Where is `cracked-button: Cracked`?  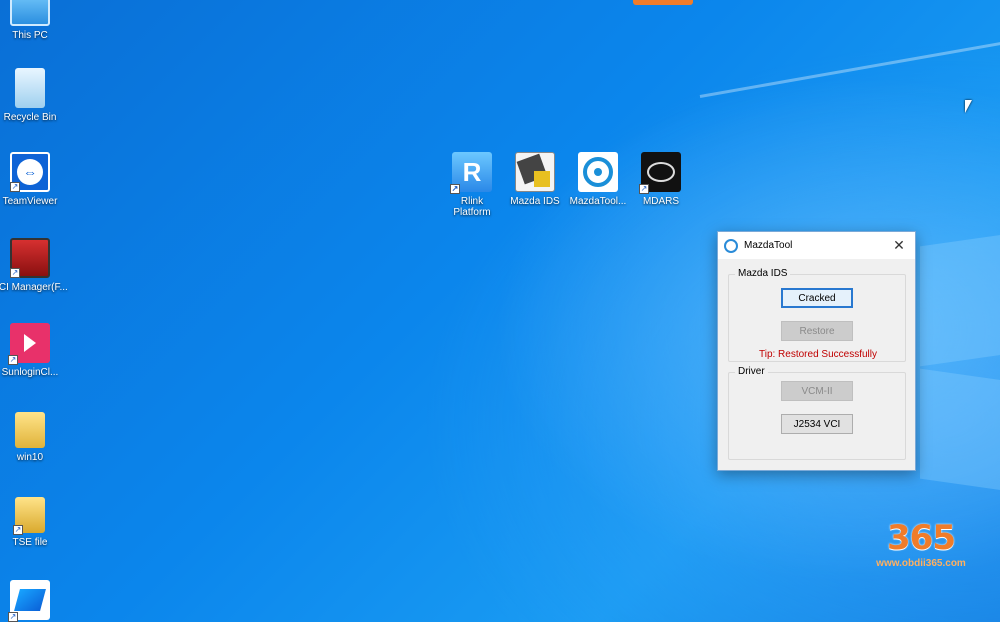 cracked-button: Cracked is located at coordinates (817, 298).